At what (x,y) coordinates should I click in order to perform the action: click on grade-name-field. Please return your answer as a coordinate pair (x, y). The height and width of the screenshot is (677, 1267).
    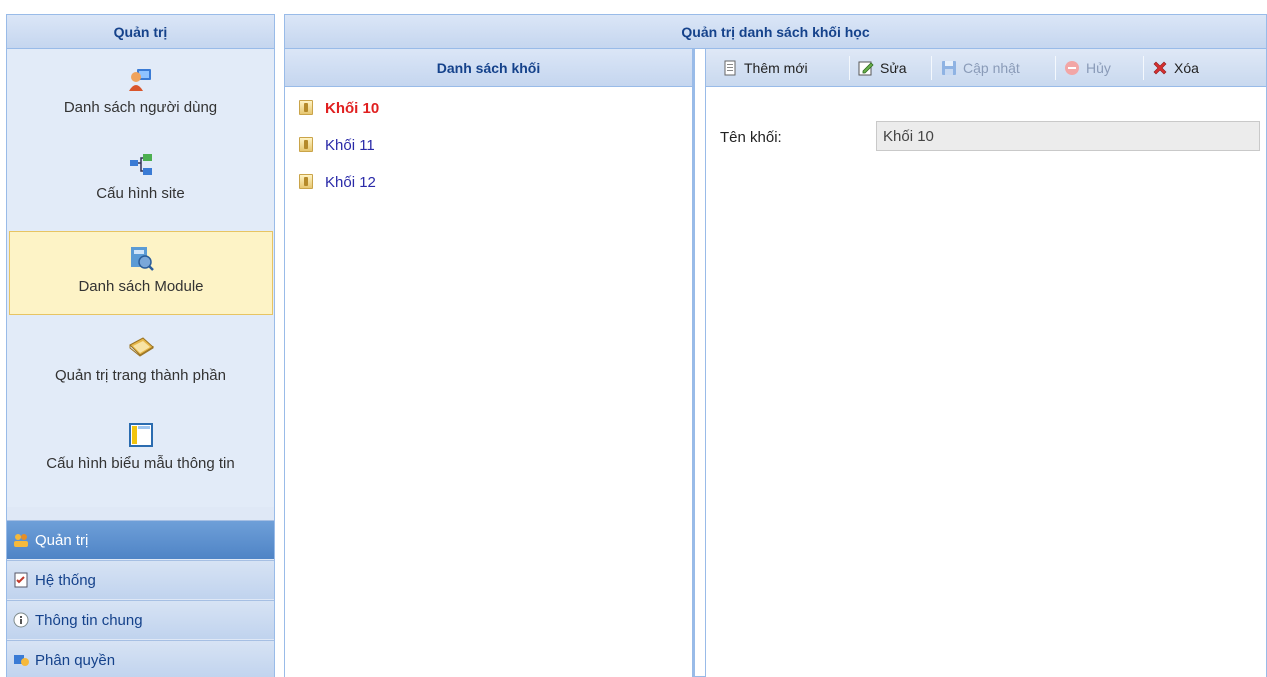
    Looking at the image, I should click on (1068, 136).